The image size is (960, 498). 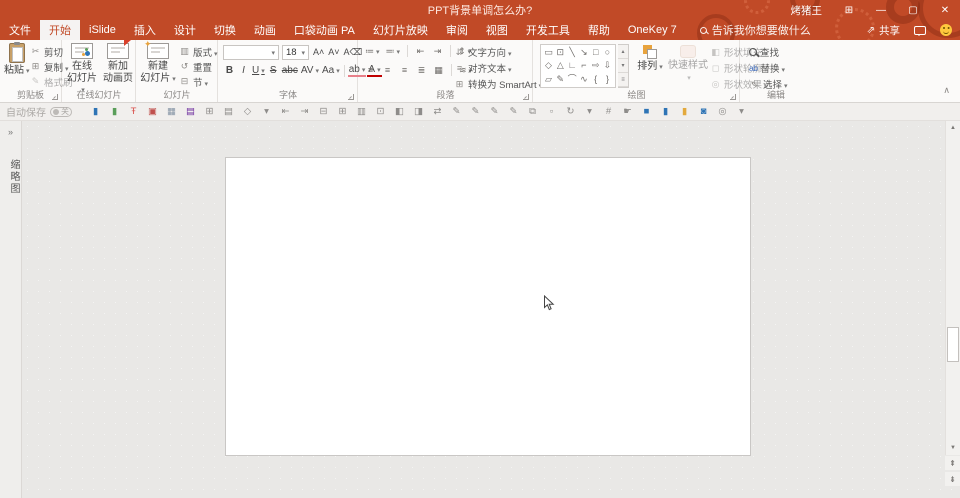 I want to click on tell-me-search: 告诉我你想要做什么, so click(x=755, y=30).